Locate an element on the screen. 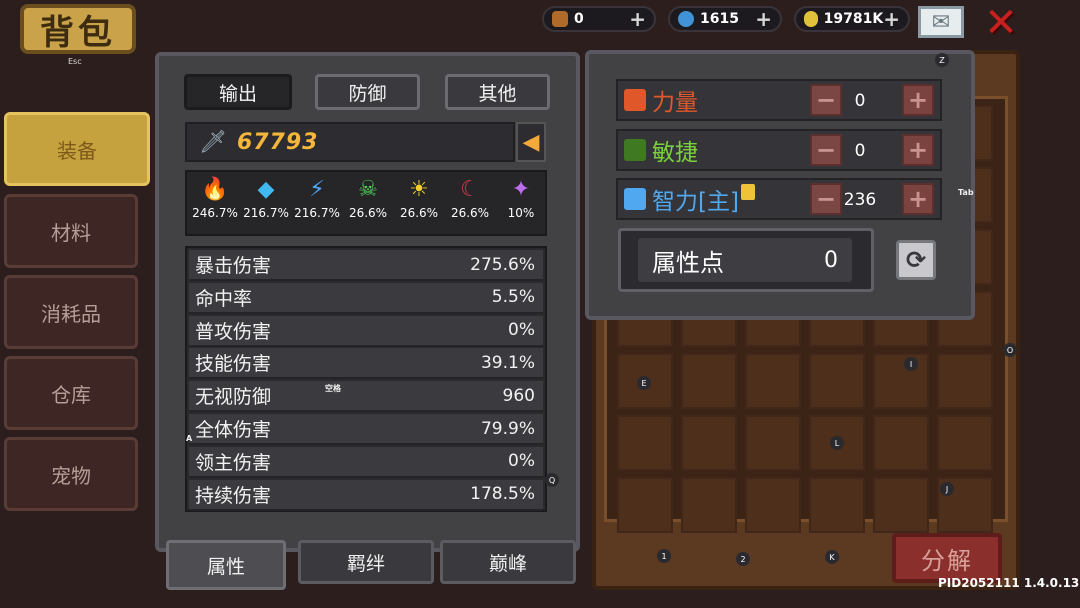  attribute-value: 178.5% is located at coordinates (502, 494).